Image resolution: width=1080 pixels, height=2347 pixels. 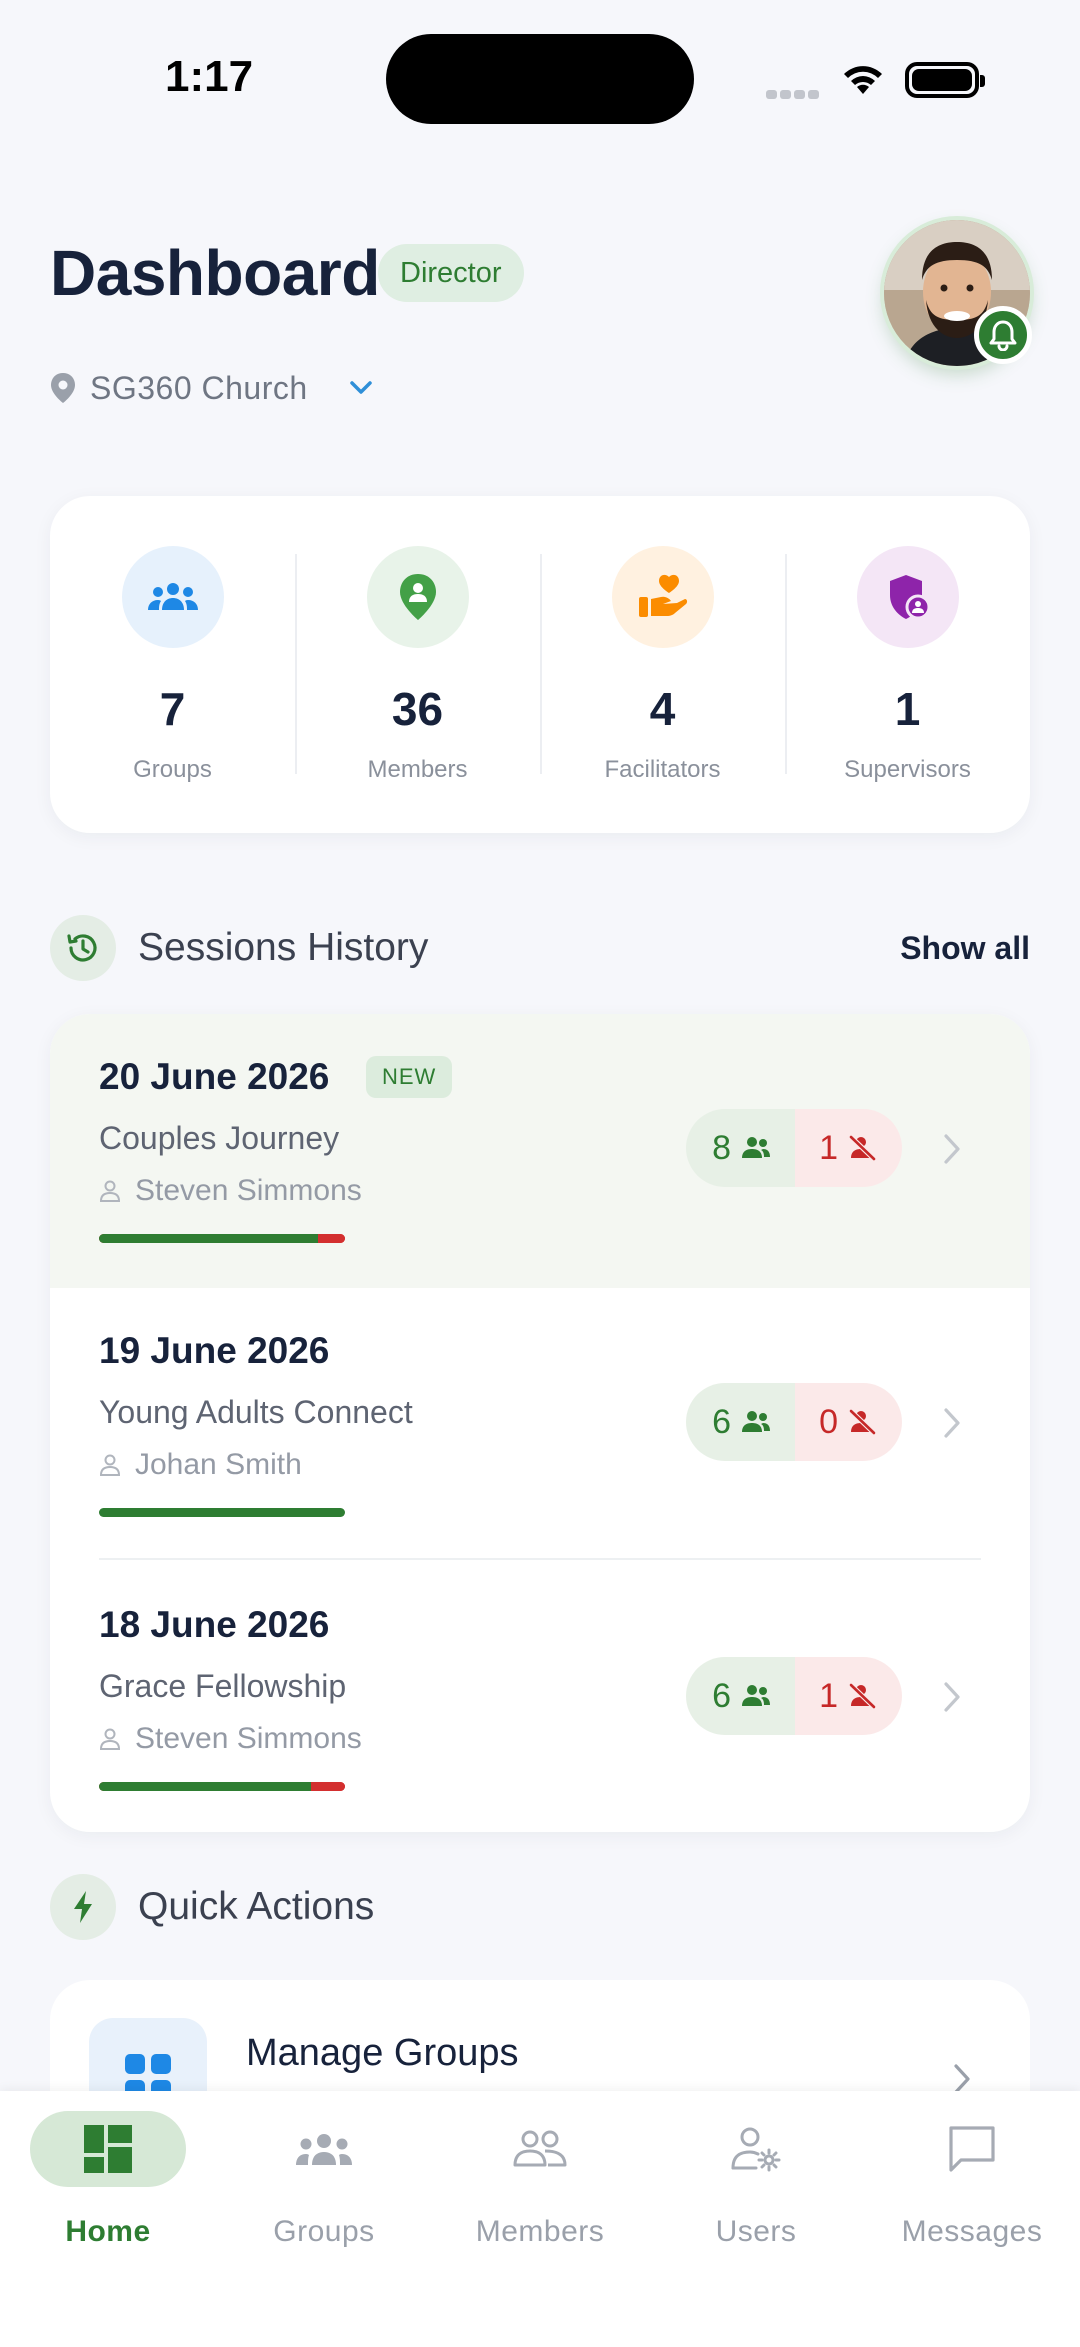 What do you see at coordinates (283, 947) in the screenshot?
I see `sessions-history-title: Sessions History` at bounding box center [283, 947].